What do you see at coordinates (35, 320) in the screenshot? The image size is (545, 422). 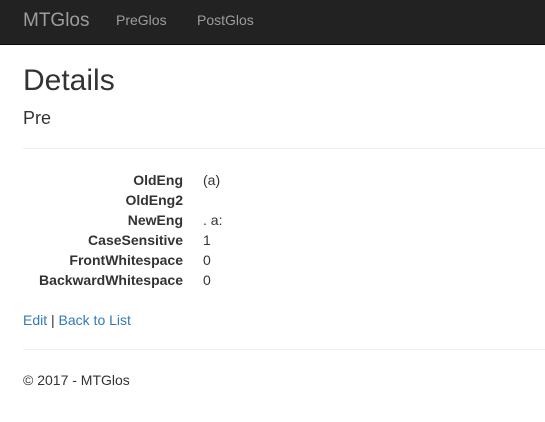 I see `edit-link: Edit` at bounding box center [35, 320].